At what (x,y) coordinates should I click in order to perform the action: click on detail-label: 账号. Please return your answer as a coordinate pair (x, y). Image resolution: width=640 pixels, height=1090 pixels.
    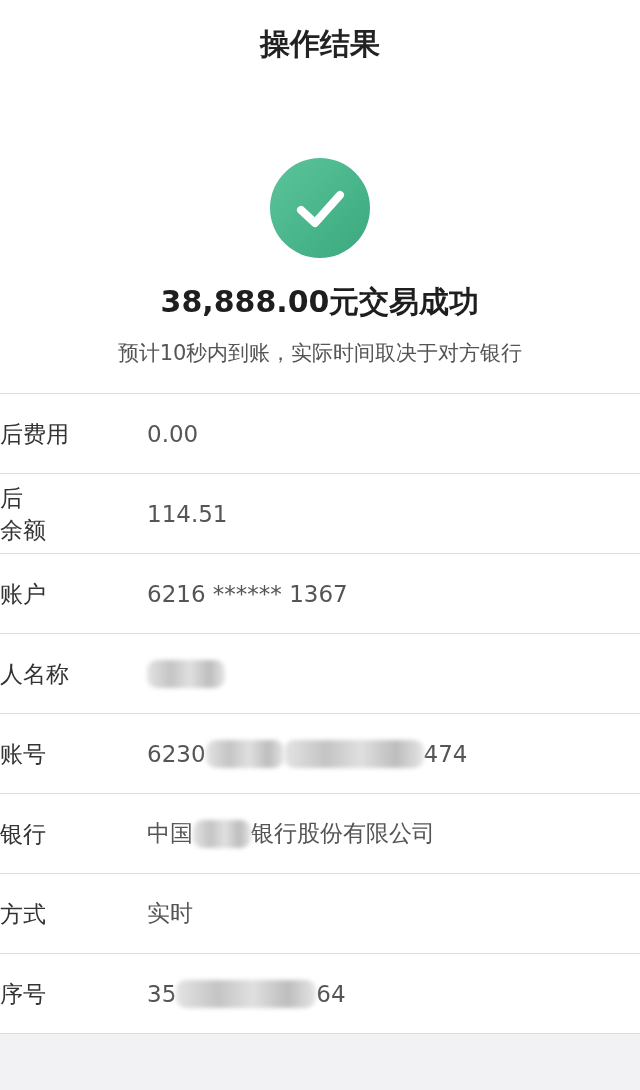
    Looking at the image, I should click on (23, 754).